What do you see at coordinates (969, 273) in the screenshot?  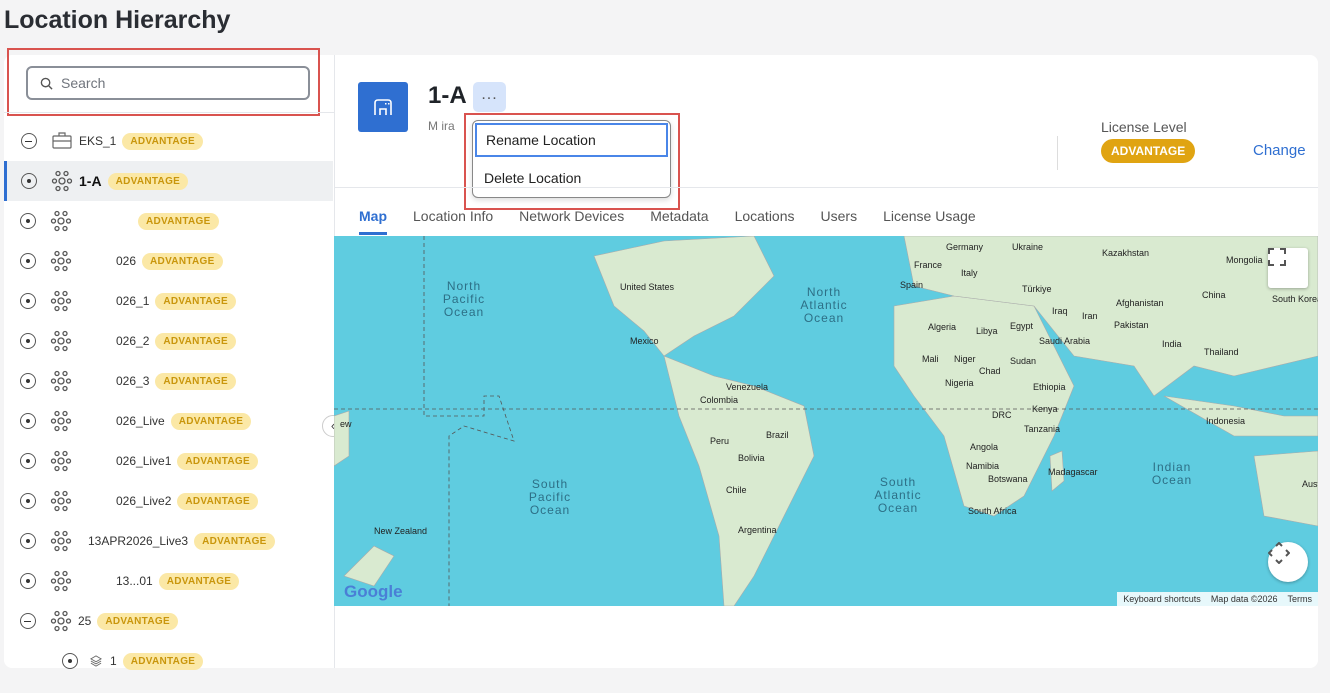 I see `map-label: Italy` at bounding box center [969, 273].